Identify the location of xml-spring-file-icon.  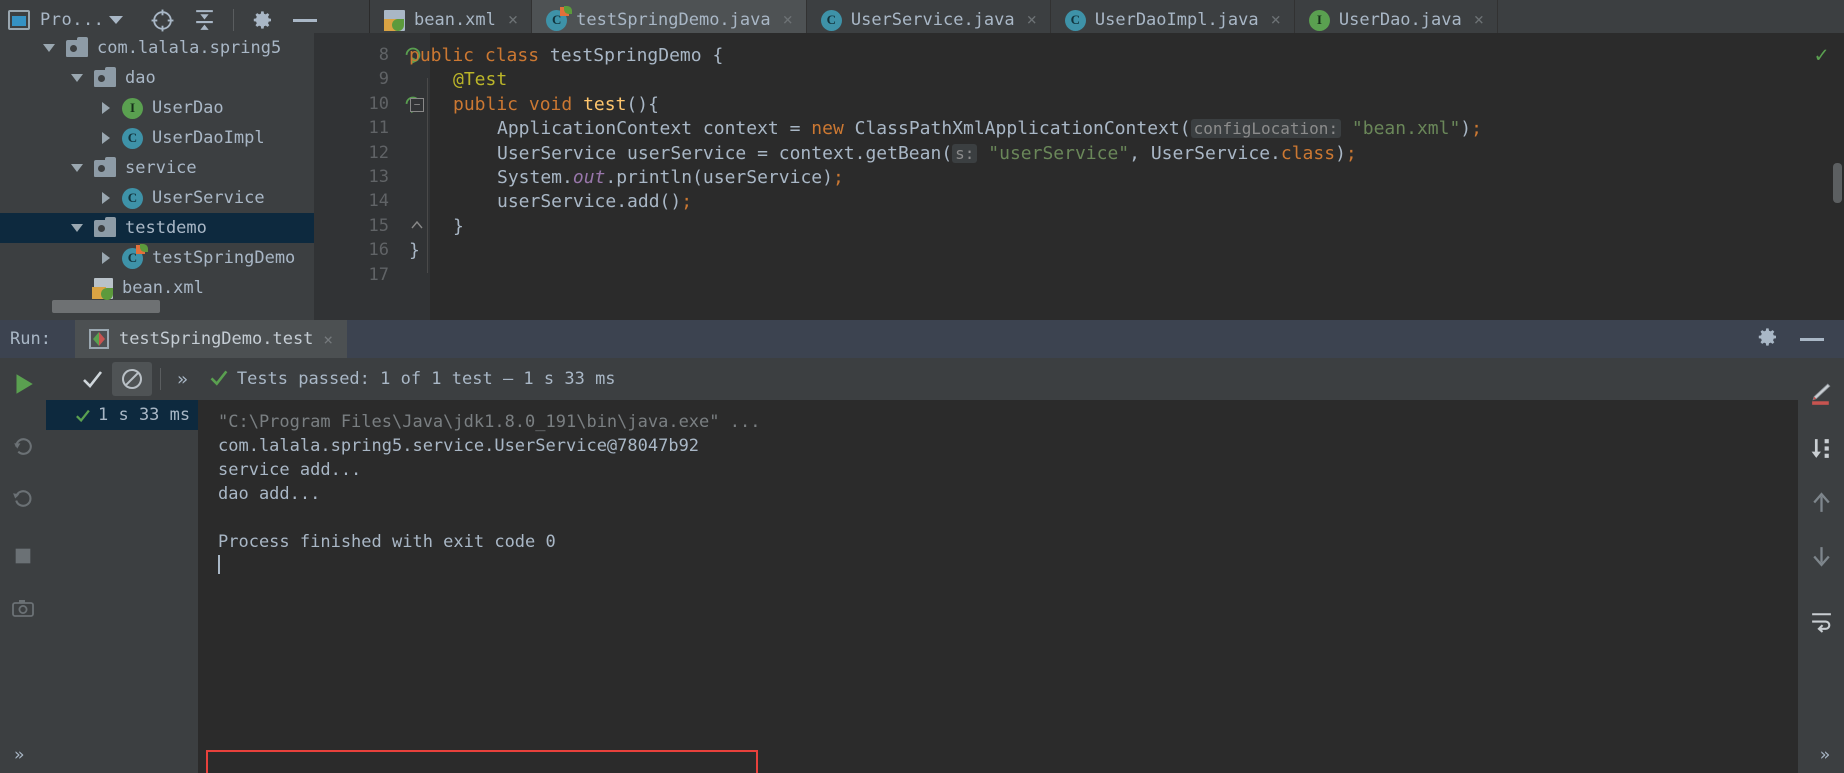
(394, 20).